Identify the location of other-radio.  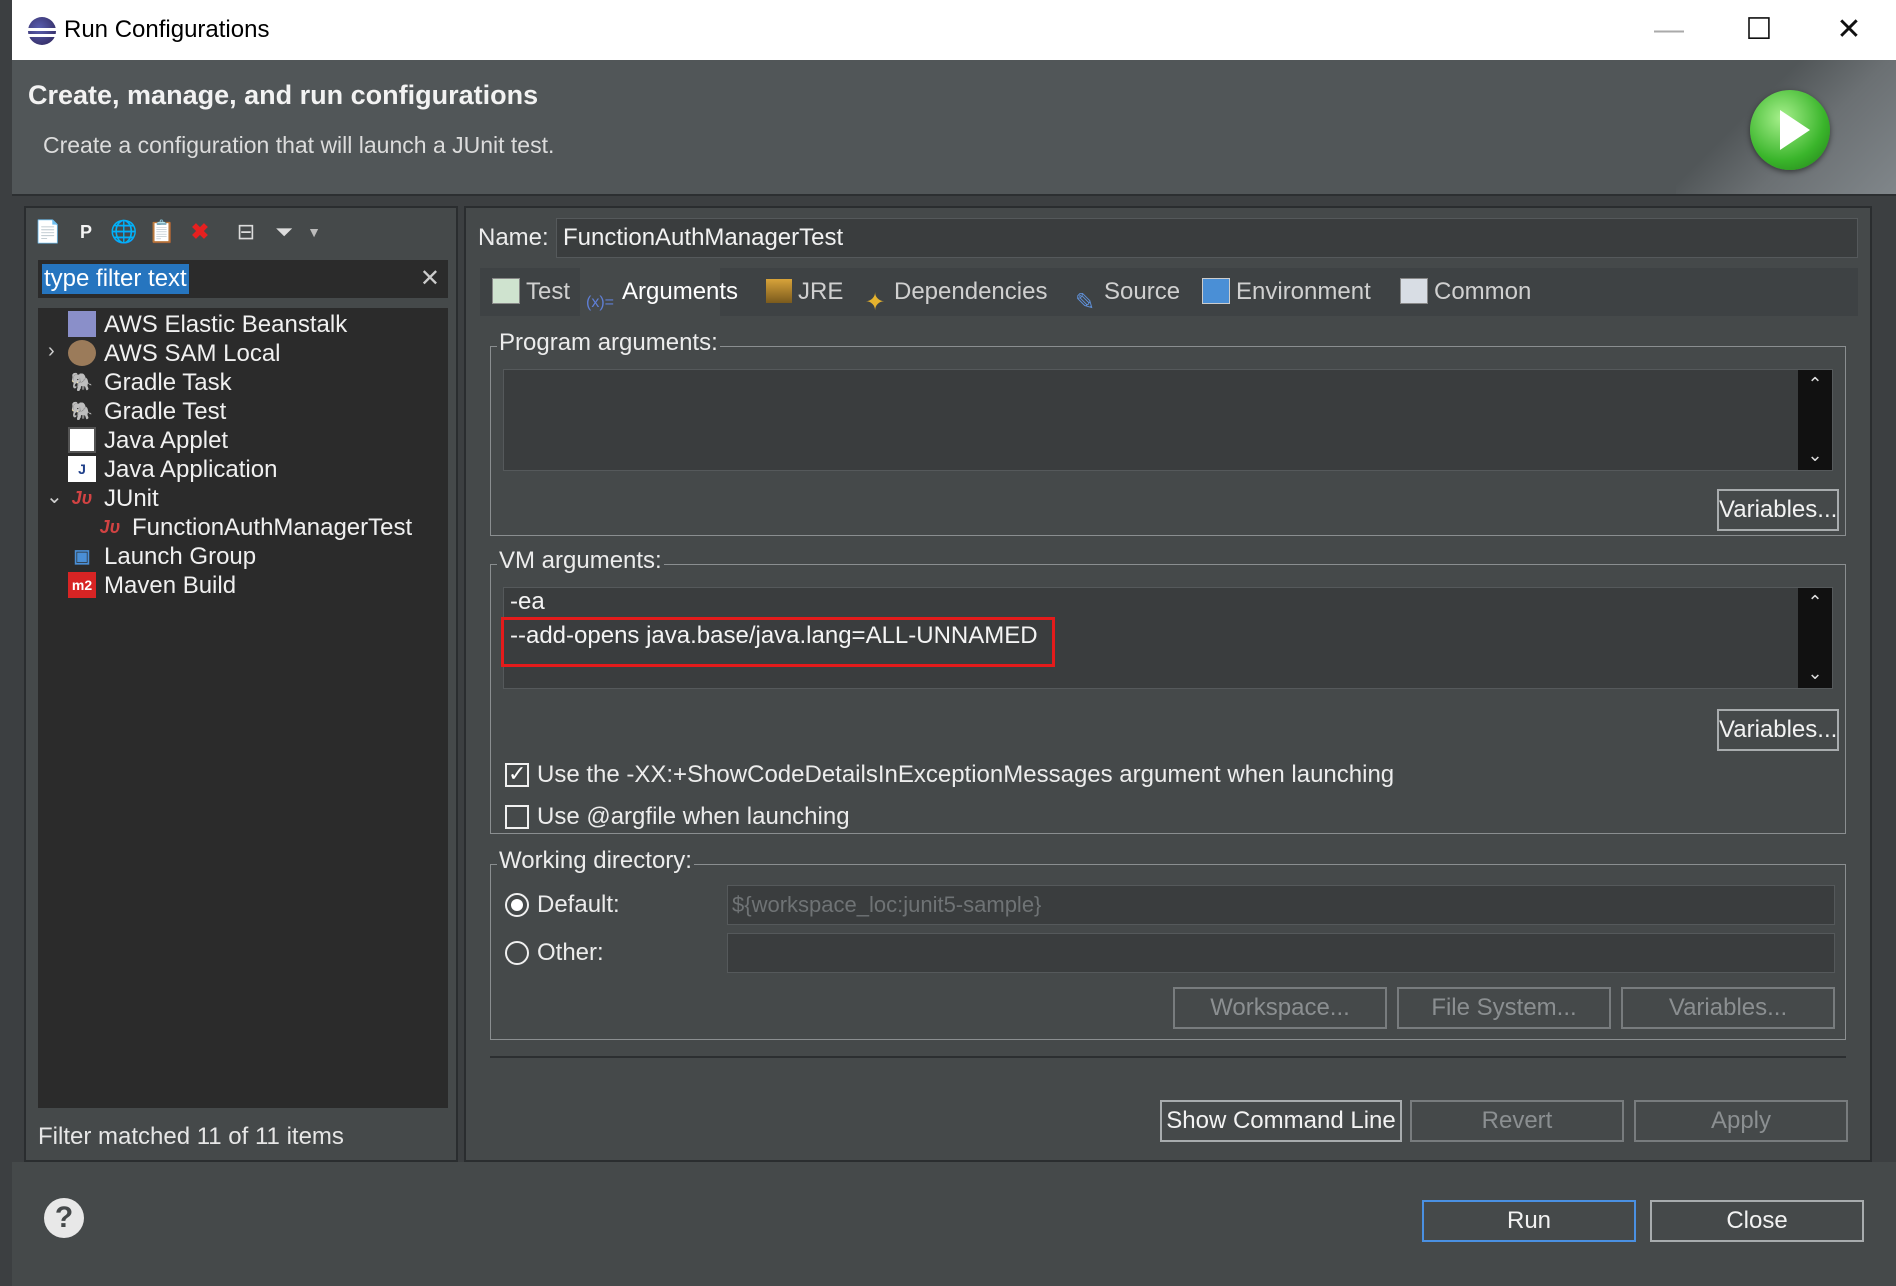
(517, 953).